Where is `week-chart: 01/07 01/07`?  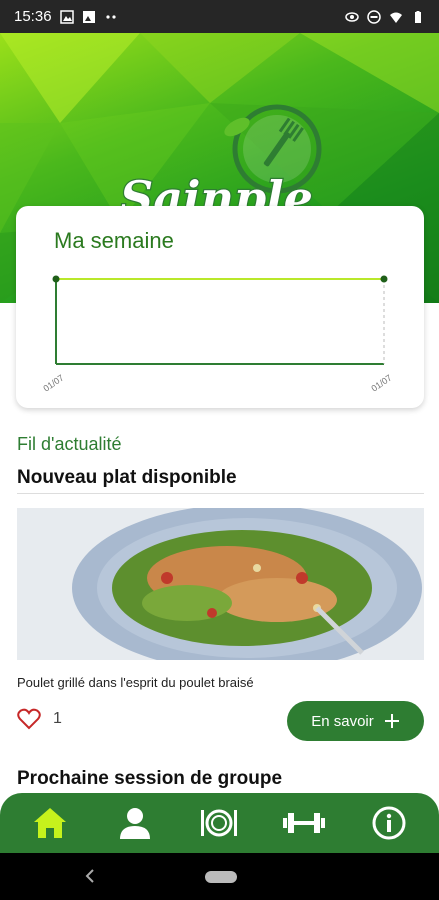 week-chart: 01/07 01/07 is located at coordinates (217, 334).